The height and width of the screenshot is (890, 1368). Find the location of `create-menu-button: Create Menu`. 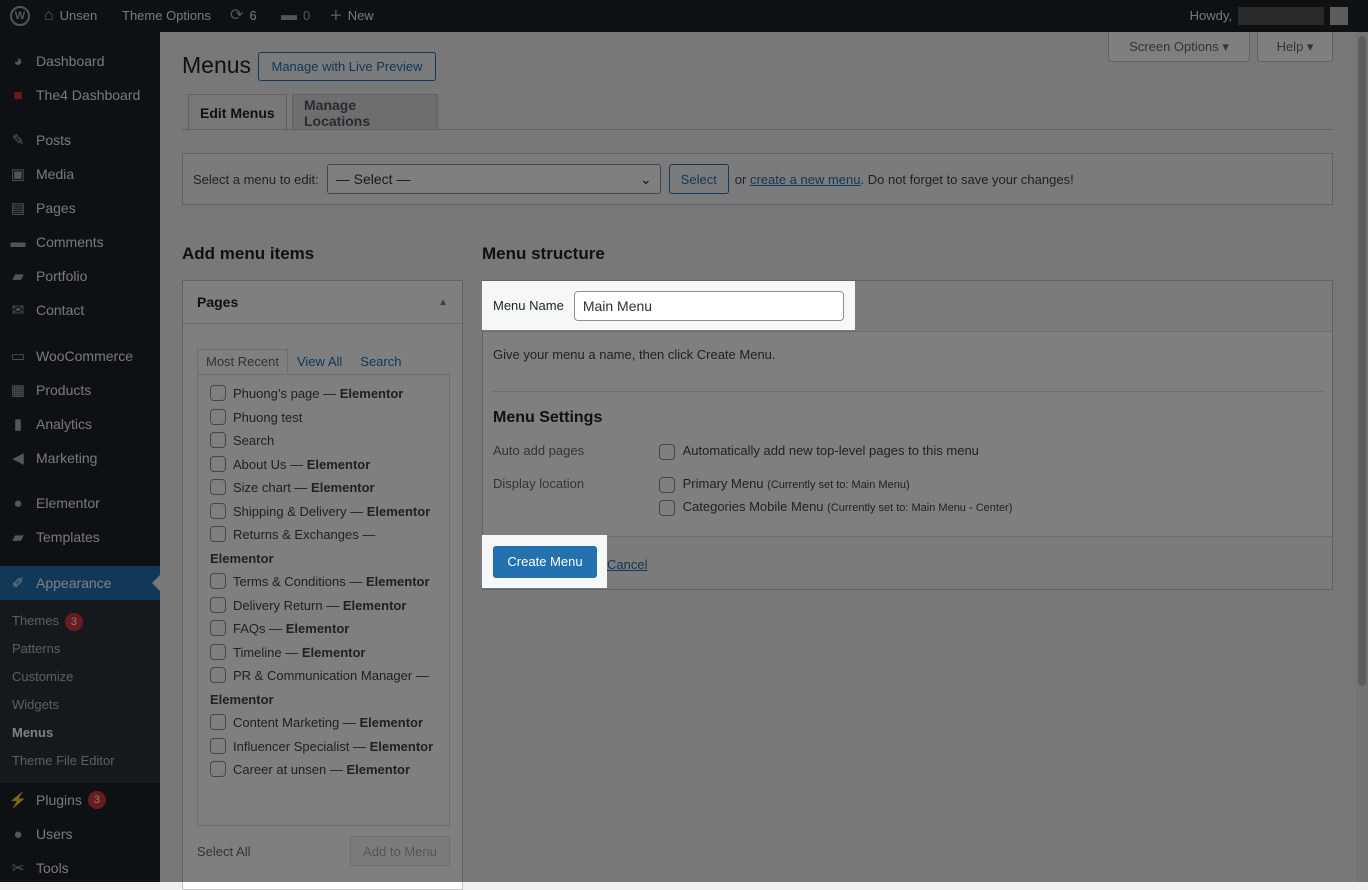

create-menu-button: Create Menu is located at coordinates (545, 561).